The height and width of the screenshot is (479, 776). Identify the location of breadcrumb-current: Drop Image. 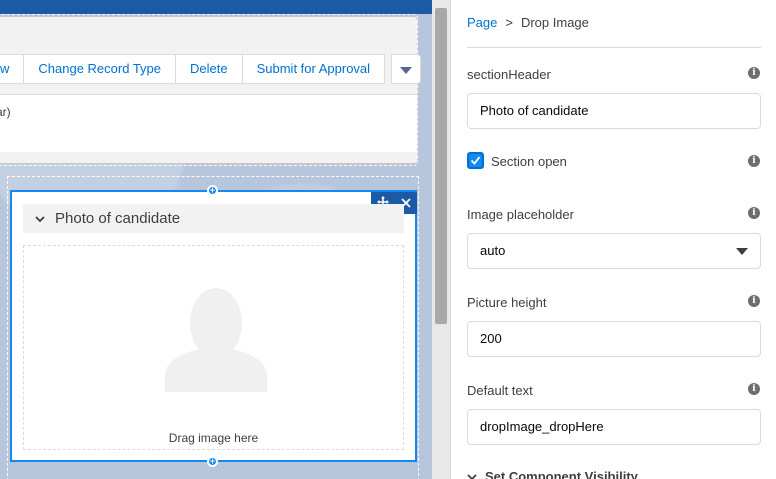
(554, 22).